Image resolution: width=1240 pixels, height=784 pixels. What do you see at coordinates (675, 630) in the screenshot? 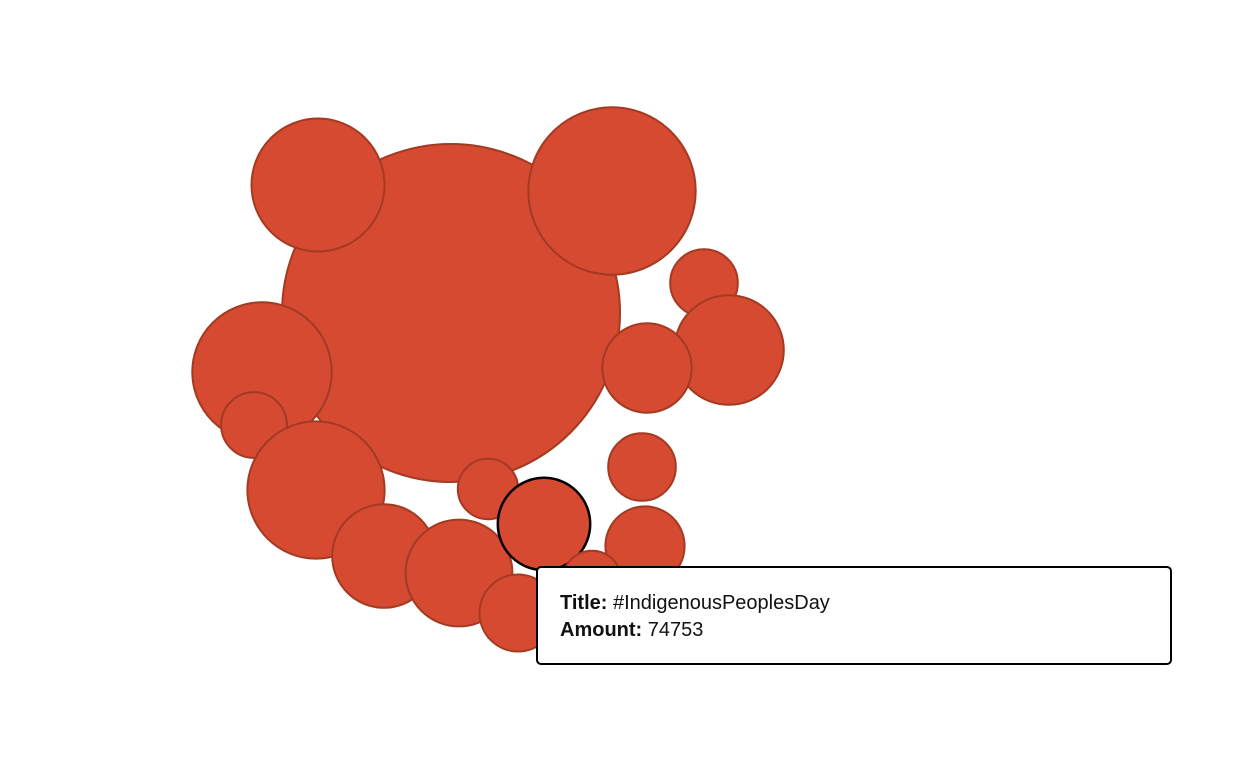
I see `tooltip-amount-value: 74753` at bounding box center [675, 630].